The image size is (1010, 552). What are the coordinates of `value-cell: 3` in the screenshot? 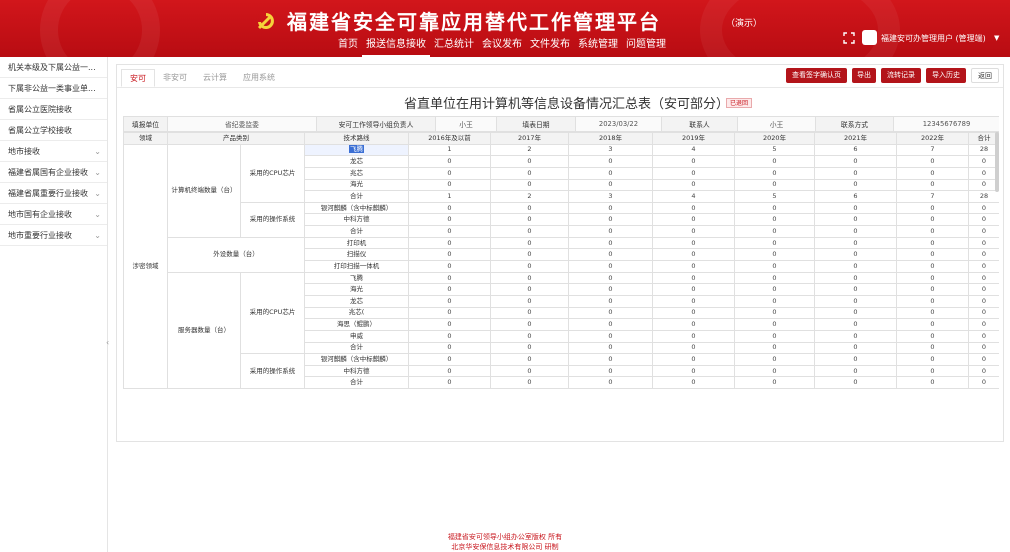 It's located at (610, 196).